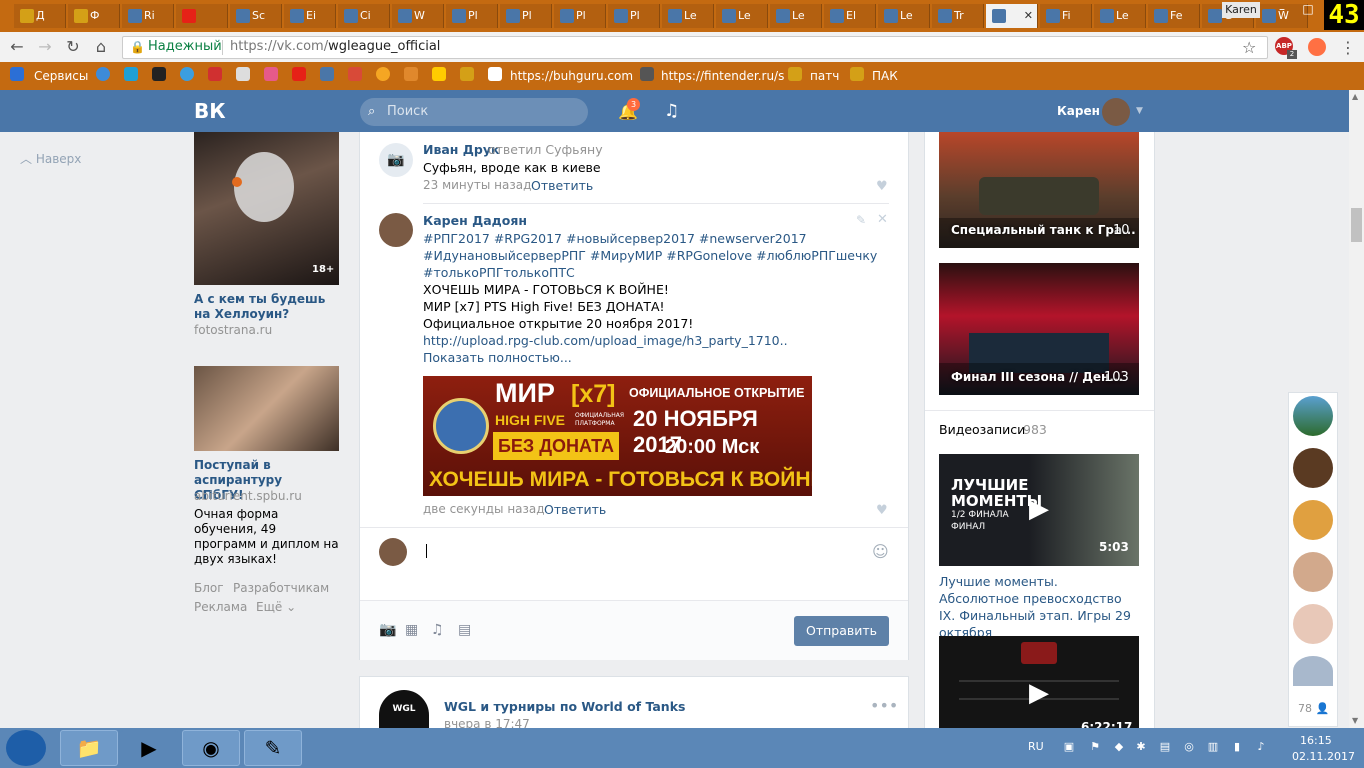 The image size is (1364, 768). I want to click on steam-icon: ◎, so click(1189, 747).